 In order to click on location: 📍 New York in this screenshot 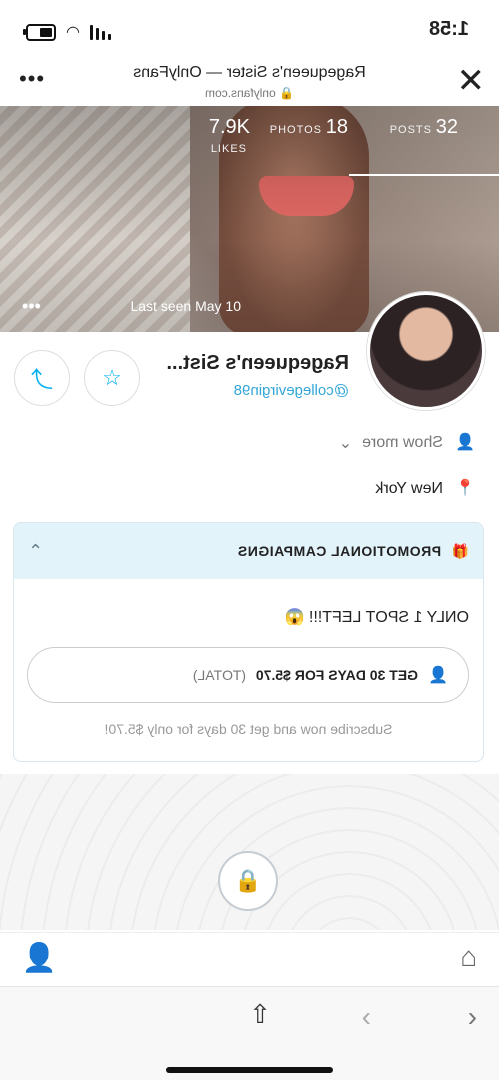, I will do `click(425, 489)`.